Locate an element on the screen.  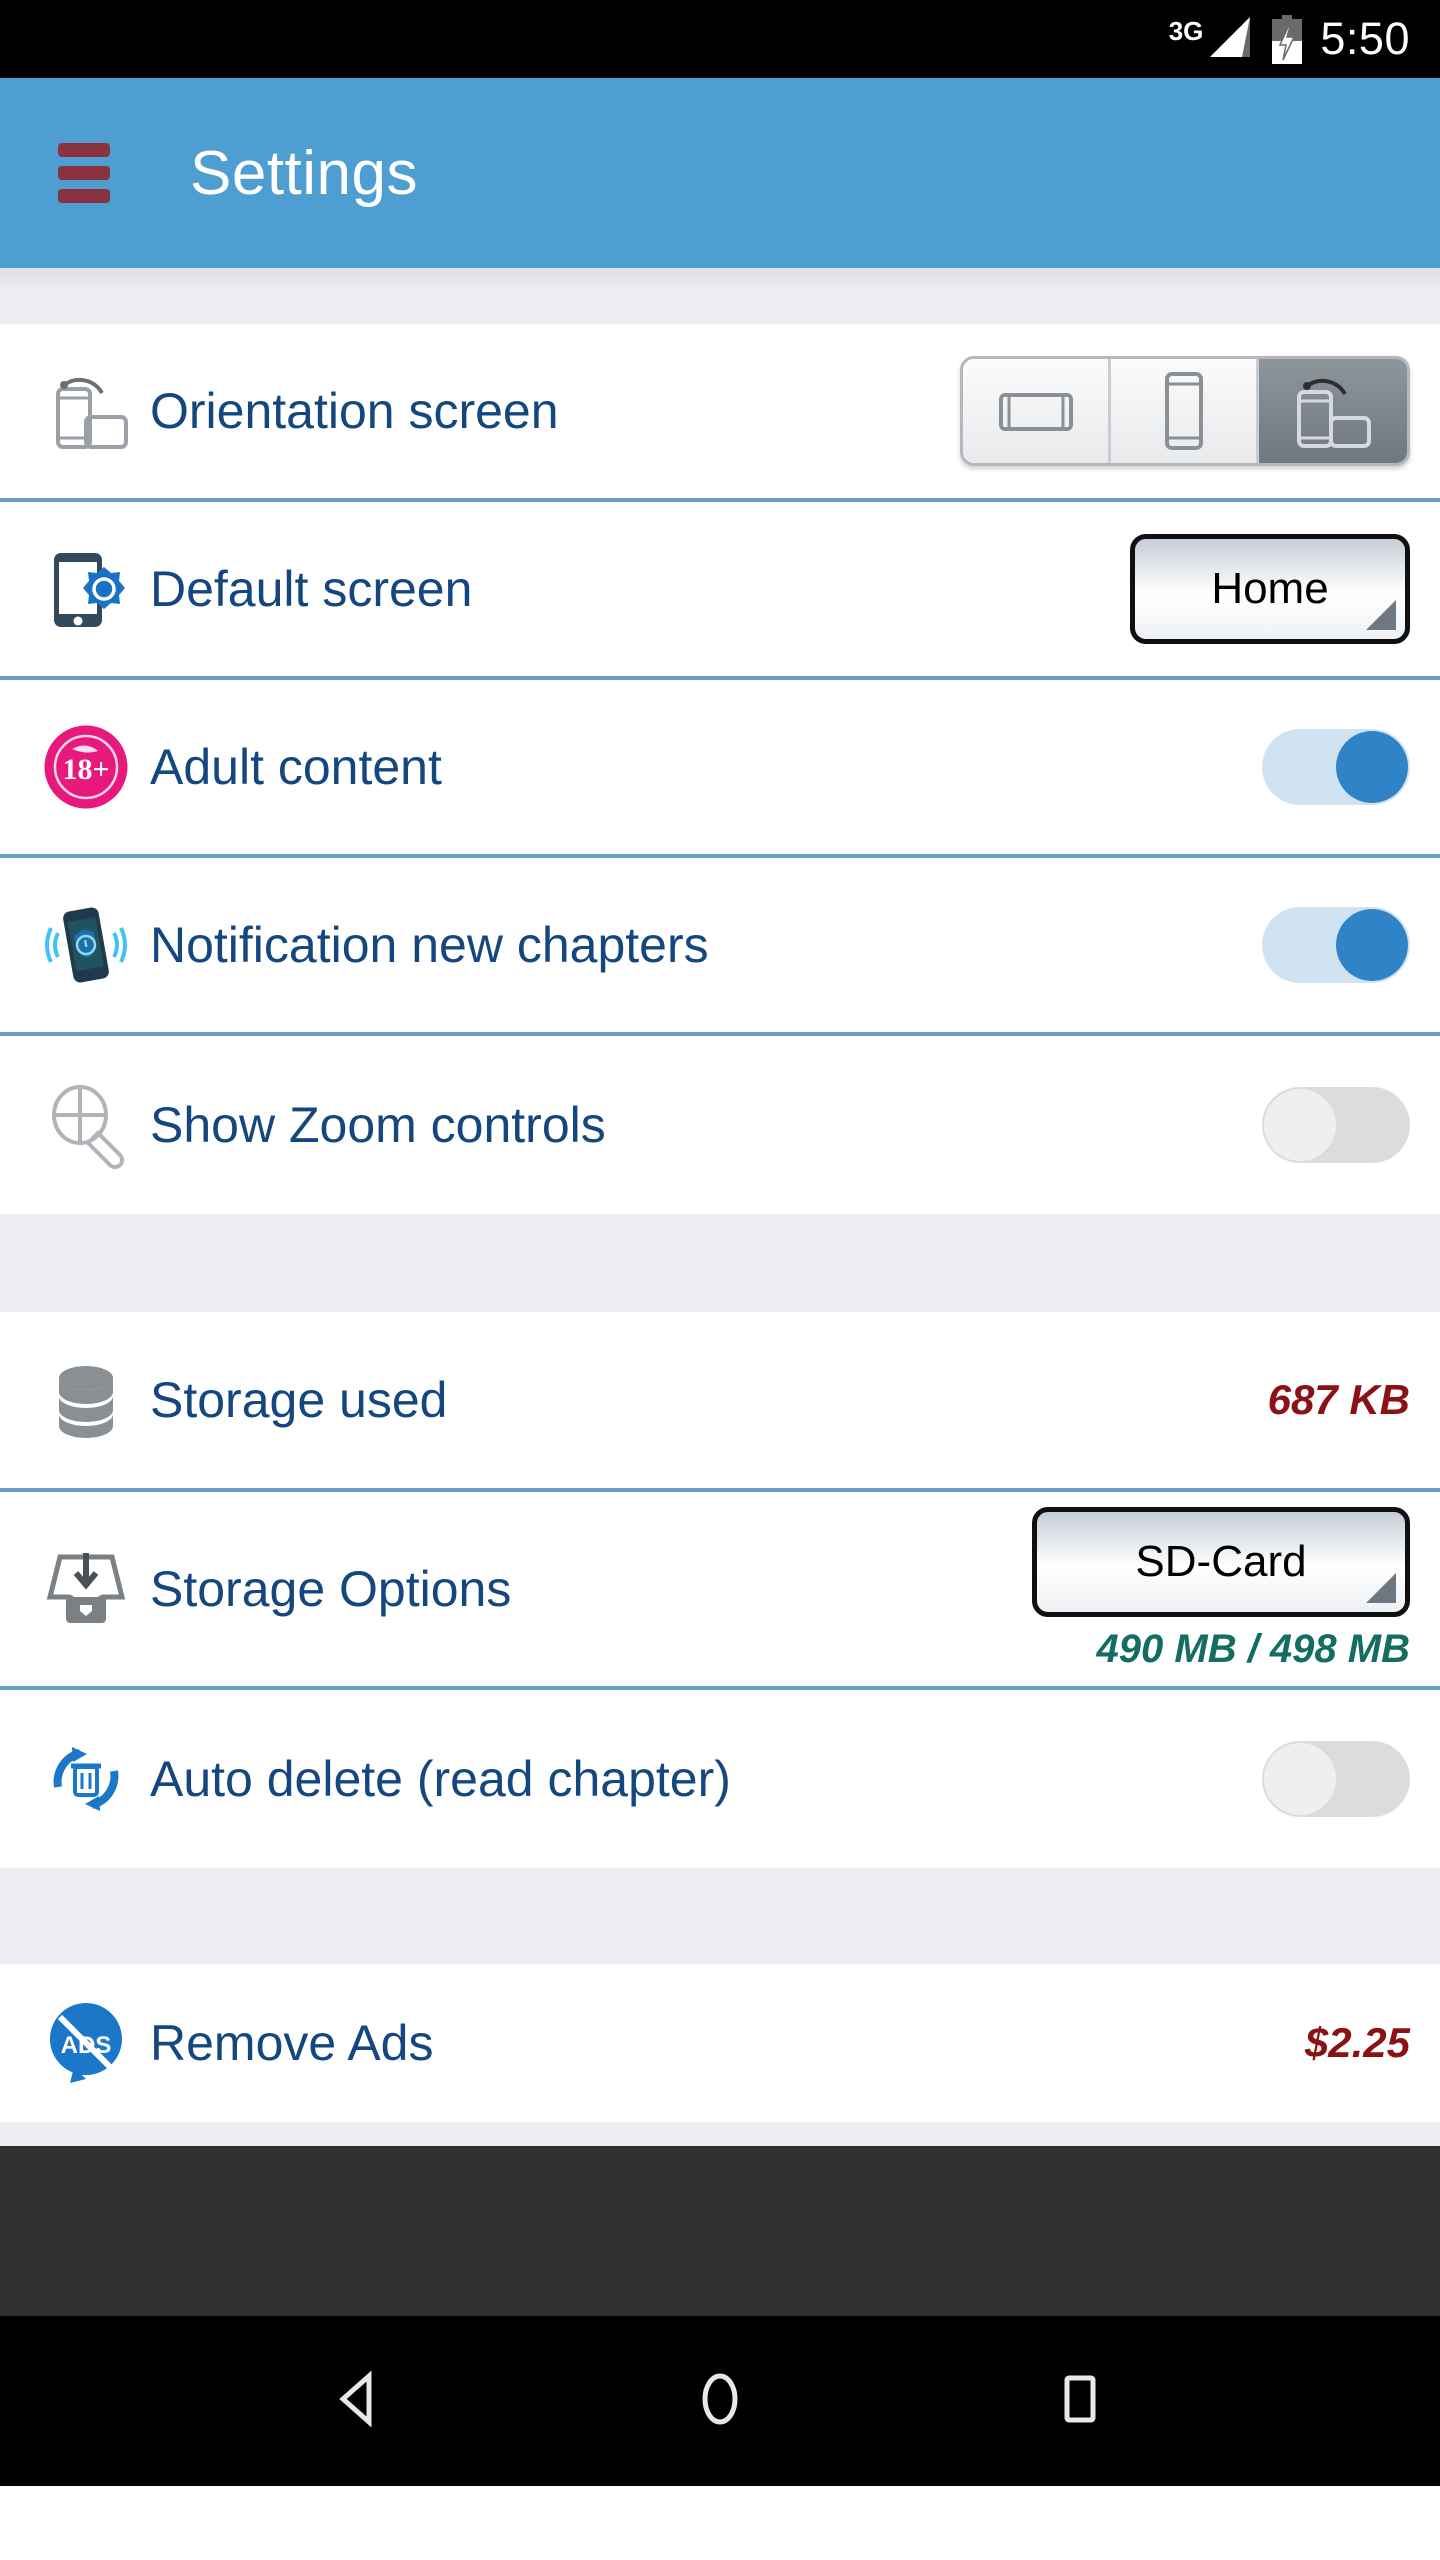
notification-phone-icon is located at coordinates (86, 945).